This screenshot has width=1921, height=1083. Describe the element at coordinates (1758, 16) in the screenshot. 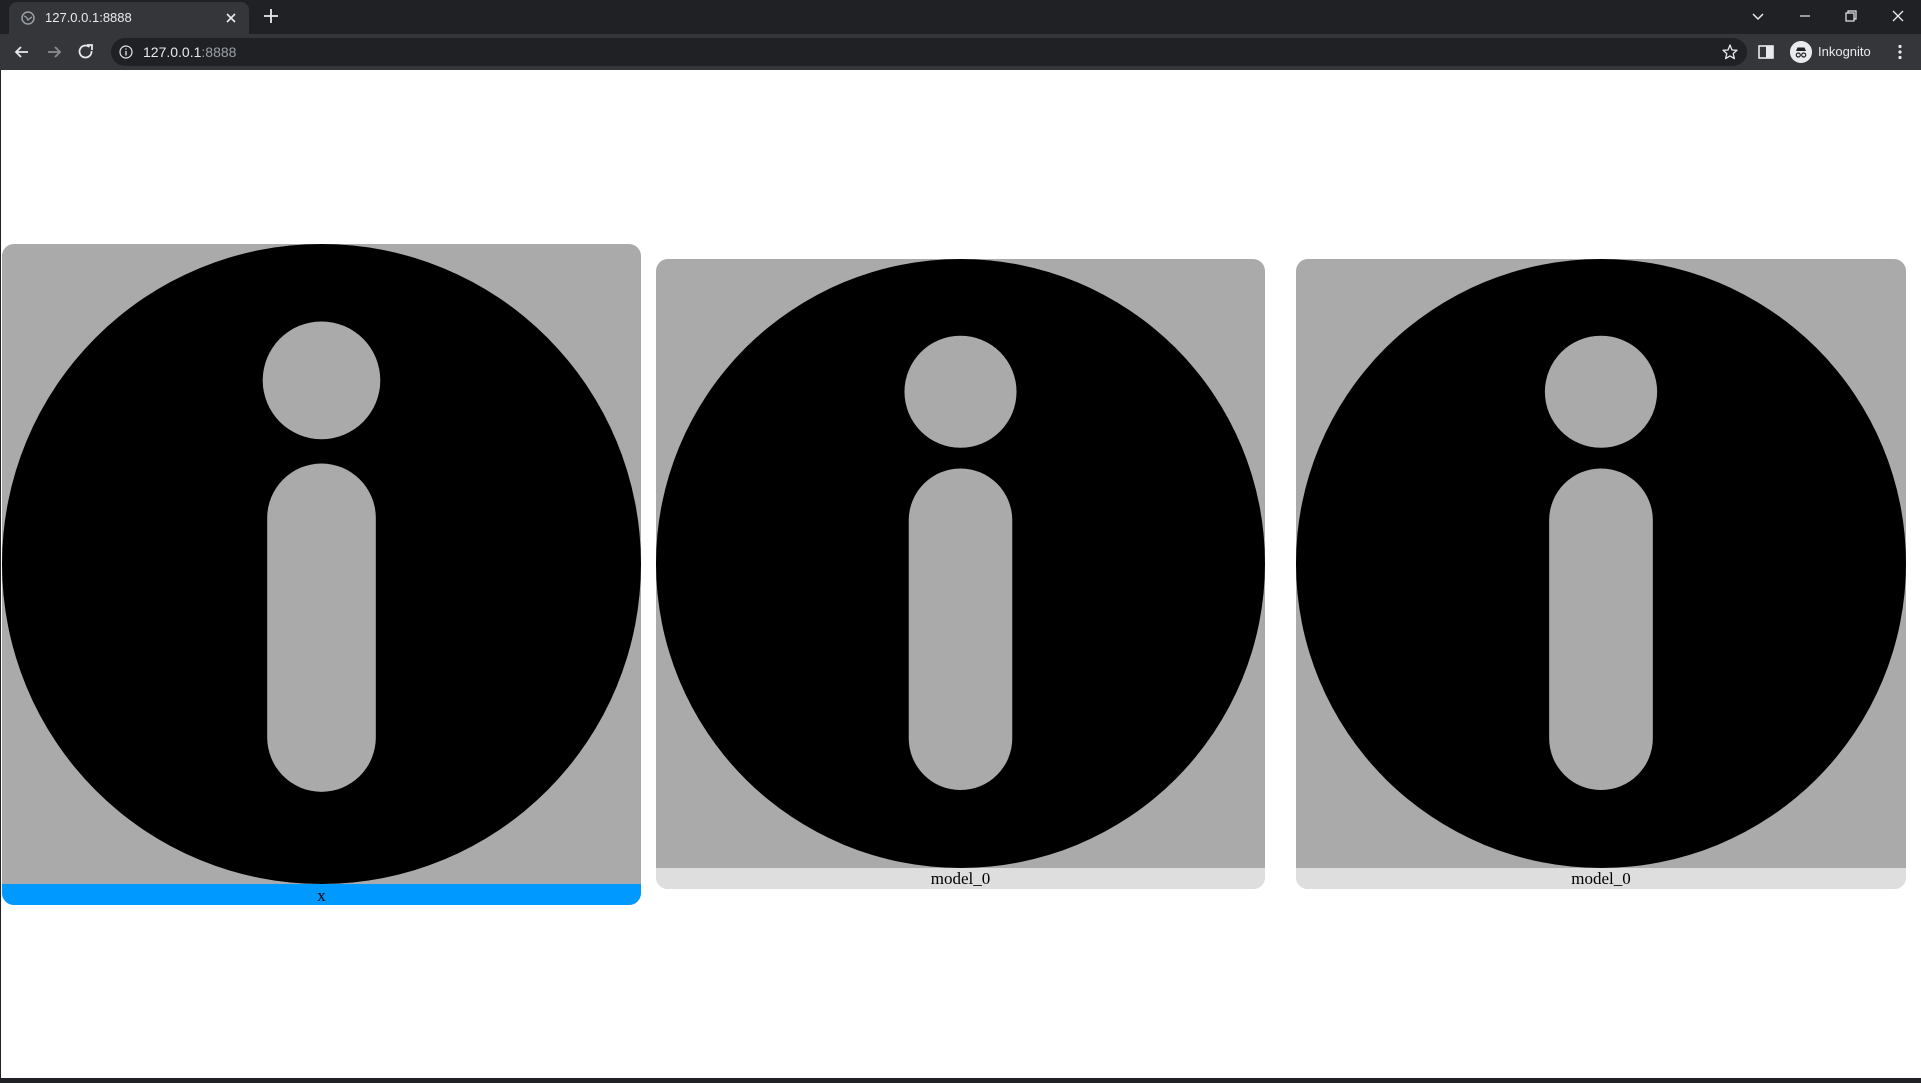

I see `tab-search-icon` at that location.